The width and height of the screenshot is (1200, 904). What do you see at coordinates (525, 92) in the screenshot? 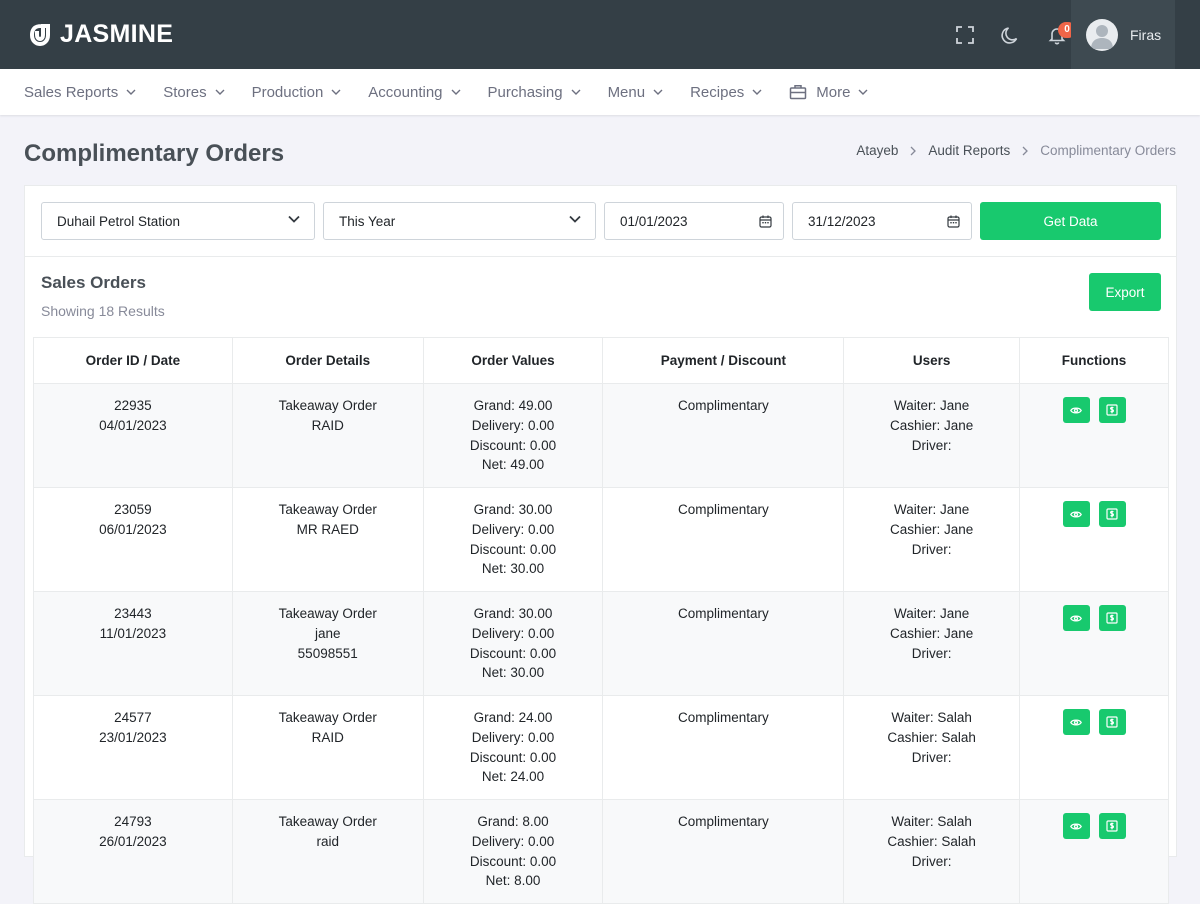
I see `nav-label: Purchasing` at bounding box center [525, 92].